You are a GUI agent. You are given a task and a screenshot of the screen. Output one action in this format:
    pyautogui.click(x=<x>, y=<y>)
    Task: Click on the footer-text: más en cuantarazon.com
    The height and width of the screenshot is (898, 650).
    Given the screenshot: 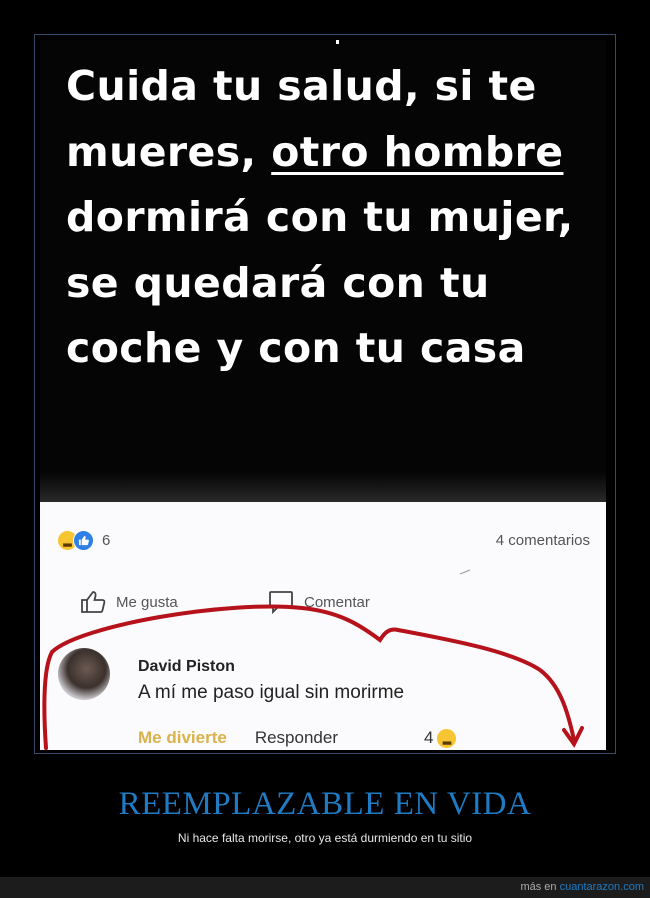 What is the action you would take?
    pyautogui.click(x=582, y=887)
    